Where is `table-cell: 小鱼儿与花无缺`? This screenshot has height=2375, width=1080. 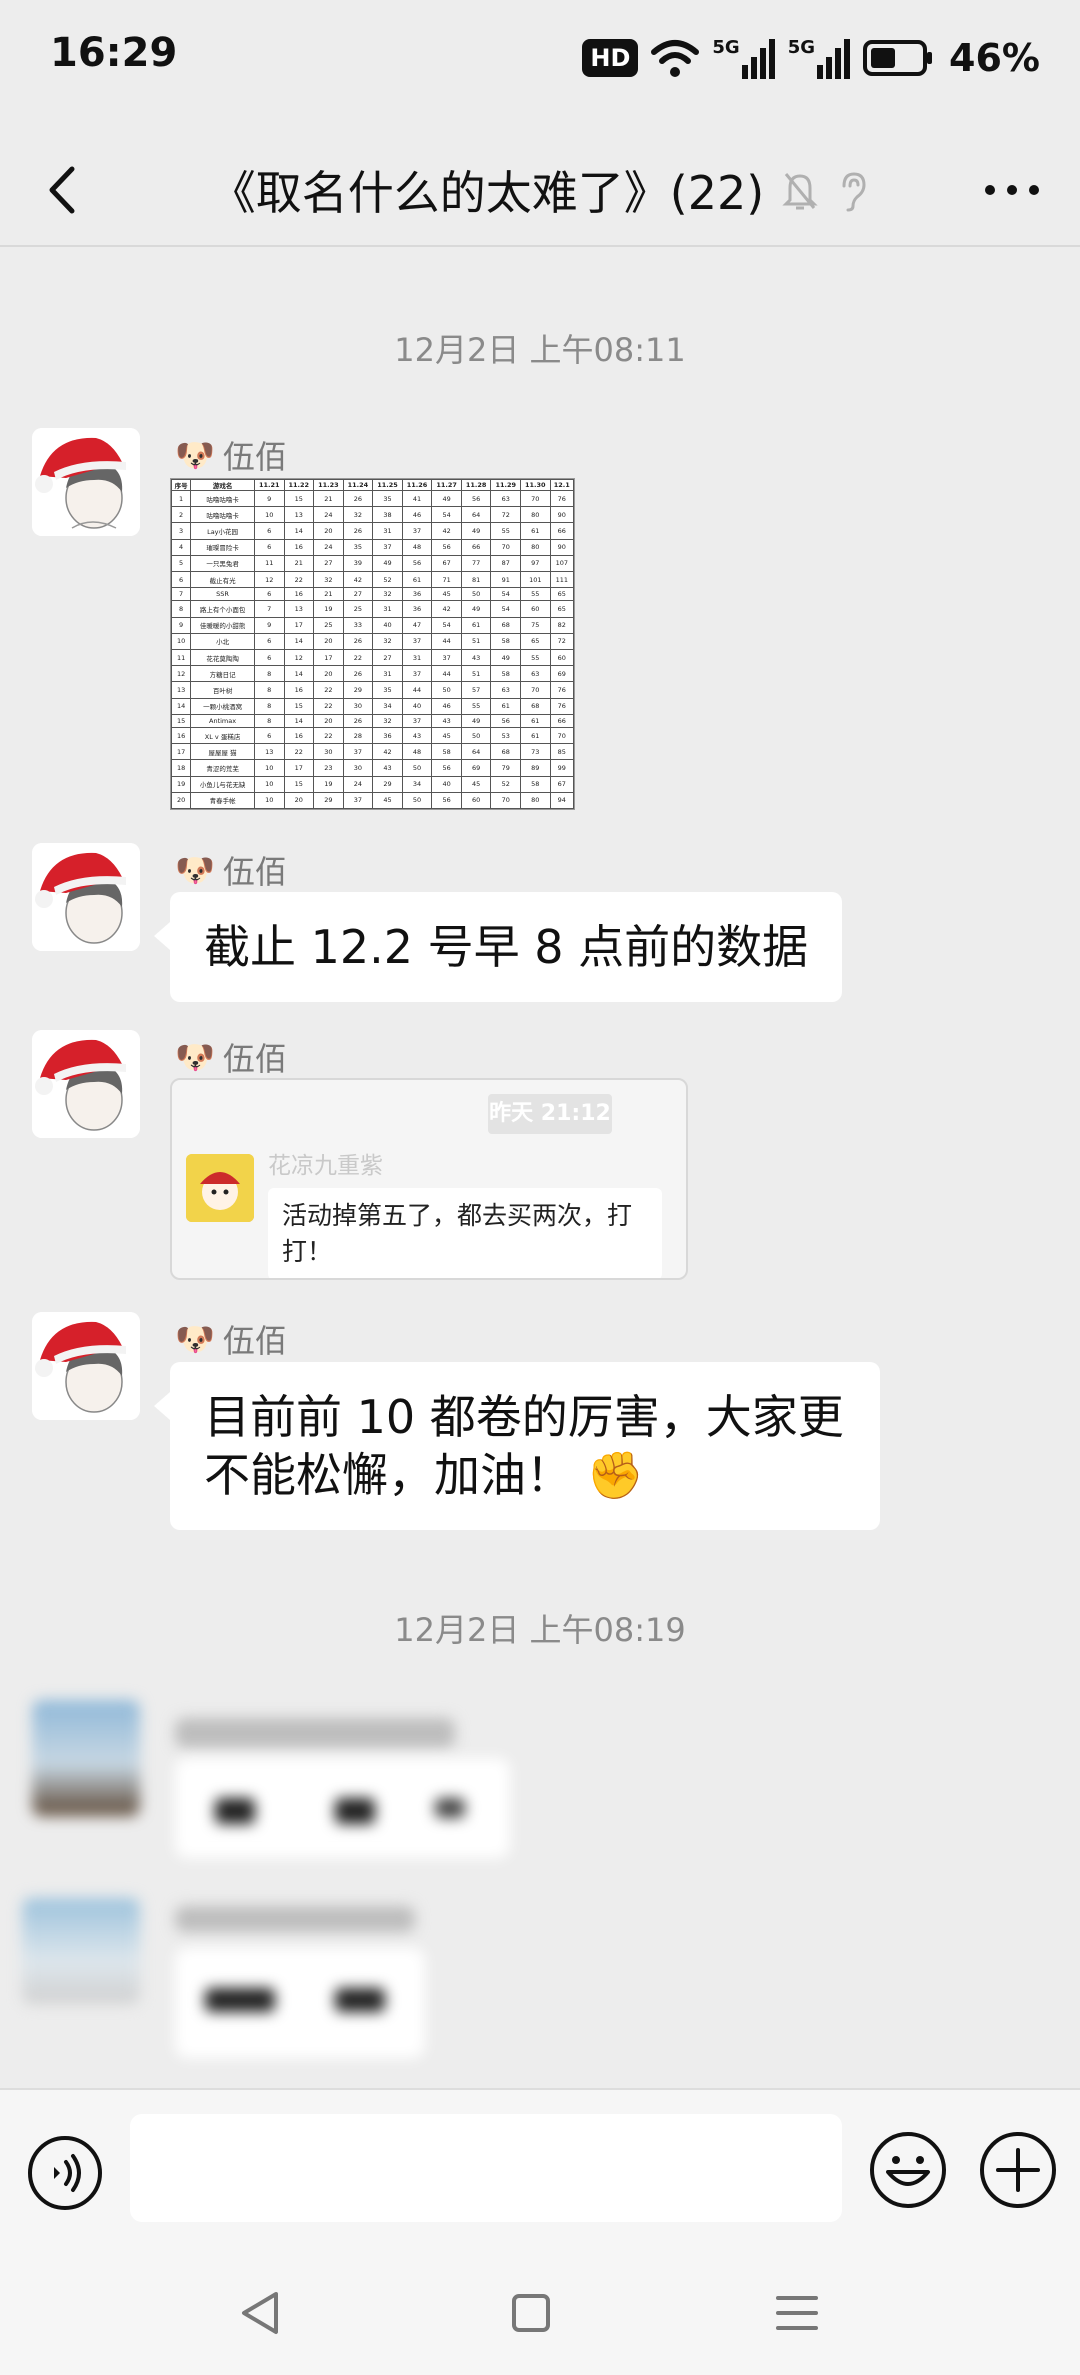 table-cell: 小鱼儿与花无缺 is located at coordinates (222, 784).